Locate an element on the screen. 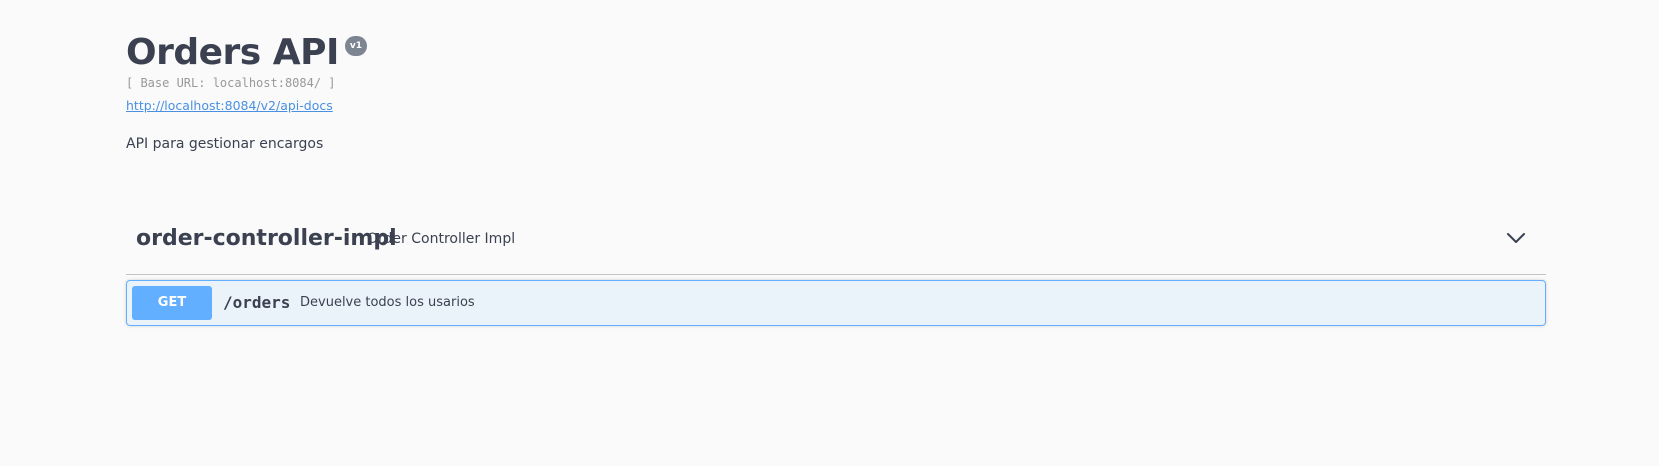 Image resolution: width=1659 pixels, height=466 pixels. operation-summary: Devuelve todos los usarios is located at coordinates (387, 302).